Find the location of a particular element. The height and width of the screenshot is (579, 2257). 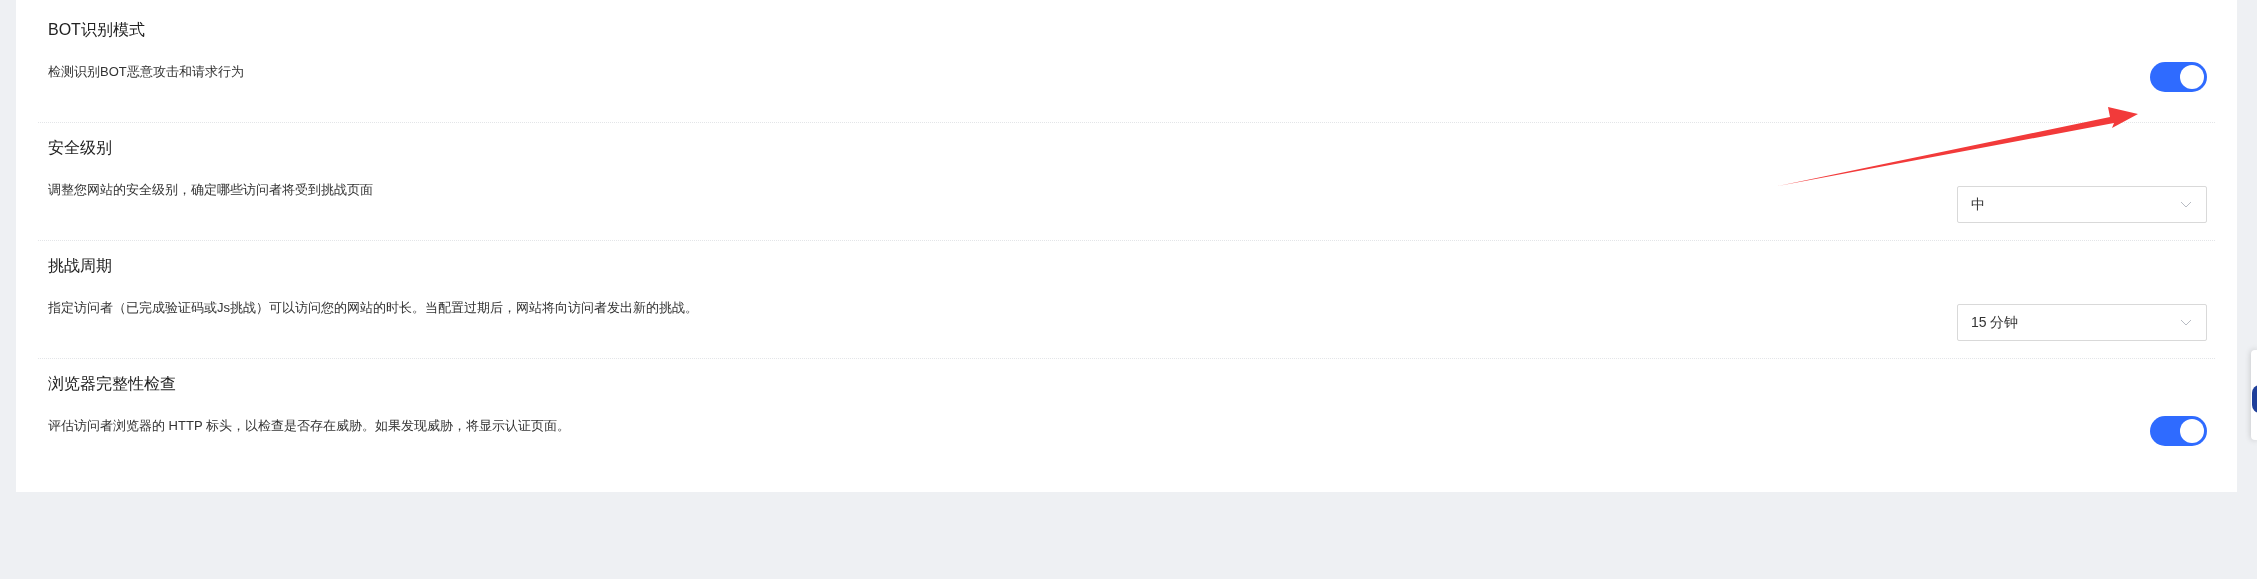

section-title: 浏览器完整性检查 is located at coordinates (112, 384).